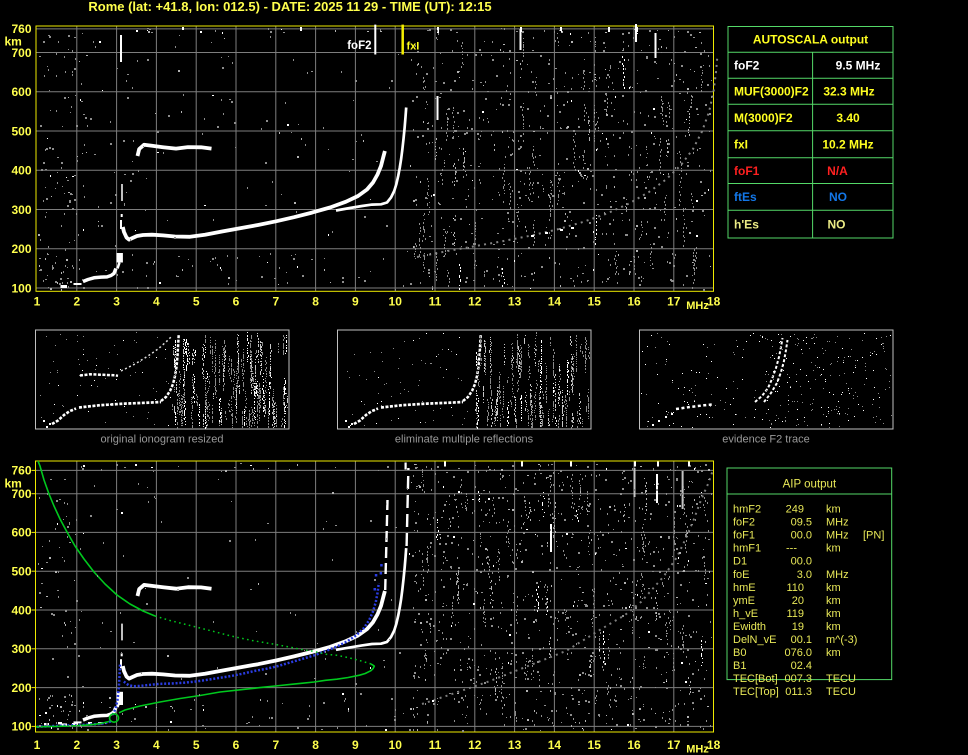 The height and width of the screenshot is (755, 968). Describe the element at coordinates (714, 745) in the screenshot. I see `svg-text: 18` at that location.